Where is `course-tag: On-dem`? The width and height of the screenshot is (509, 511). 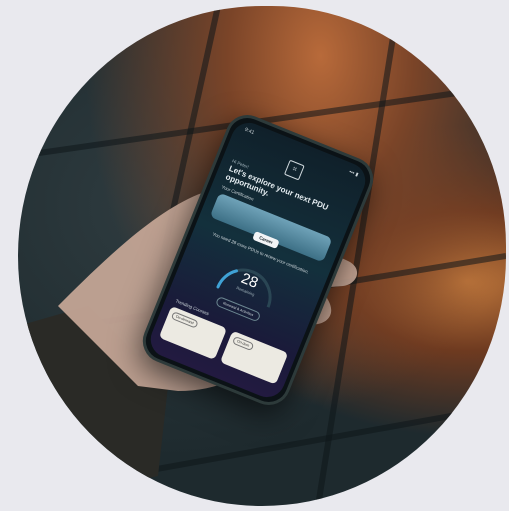 course-tag: On-dem is located at coordinates (243, 343).